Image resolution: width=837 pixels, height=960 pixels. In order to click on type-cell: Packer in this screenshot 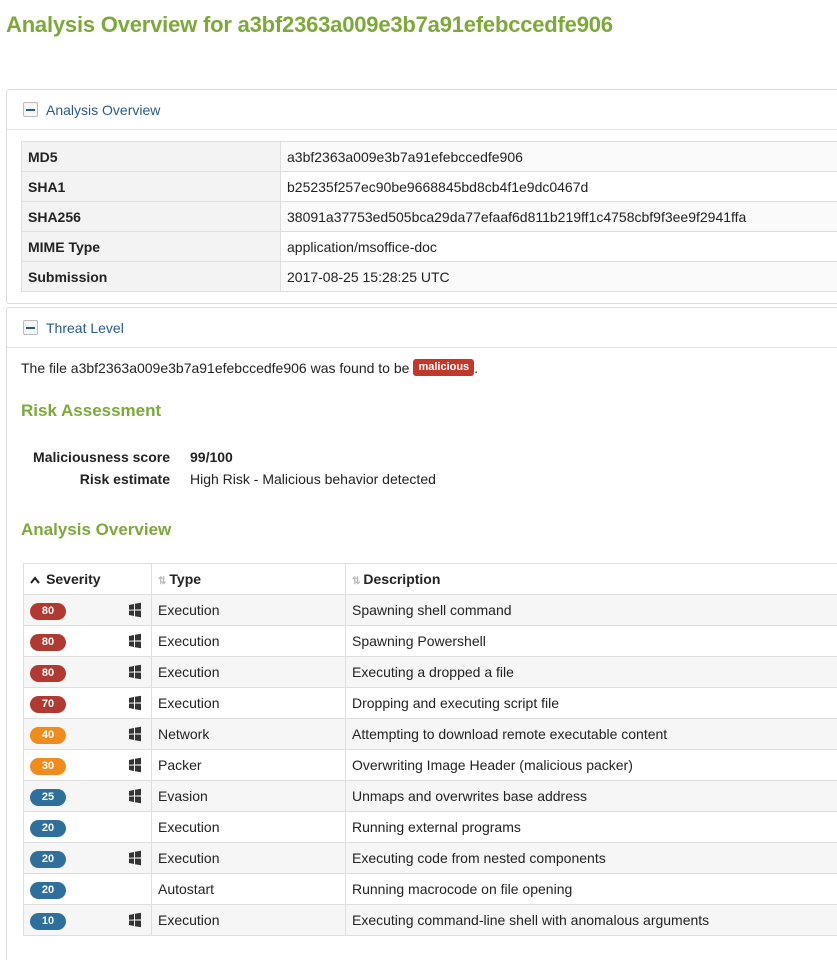, I will do `click(248, 765)`.